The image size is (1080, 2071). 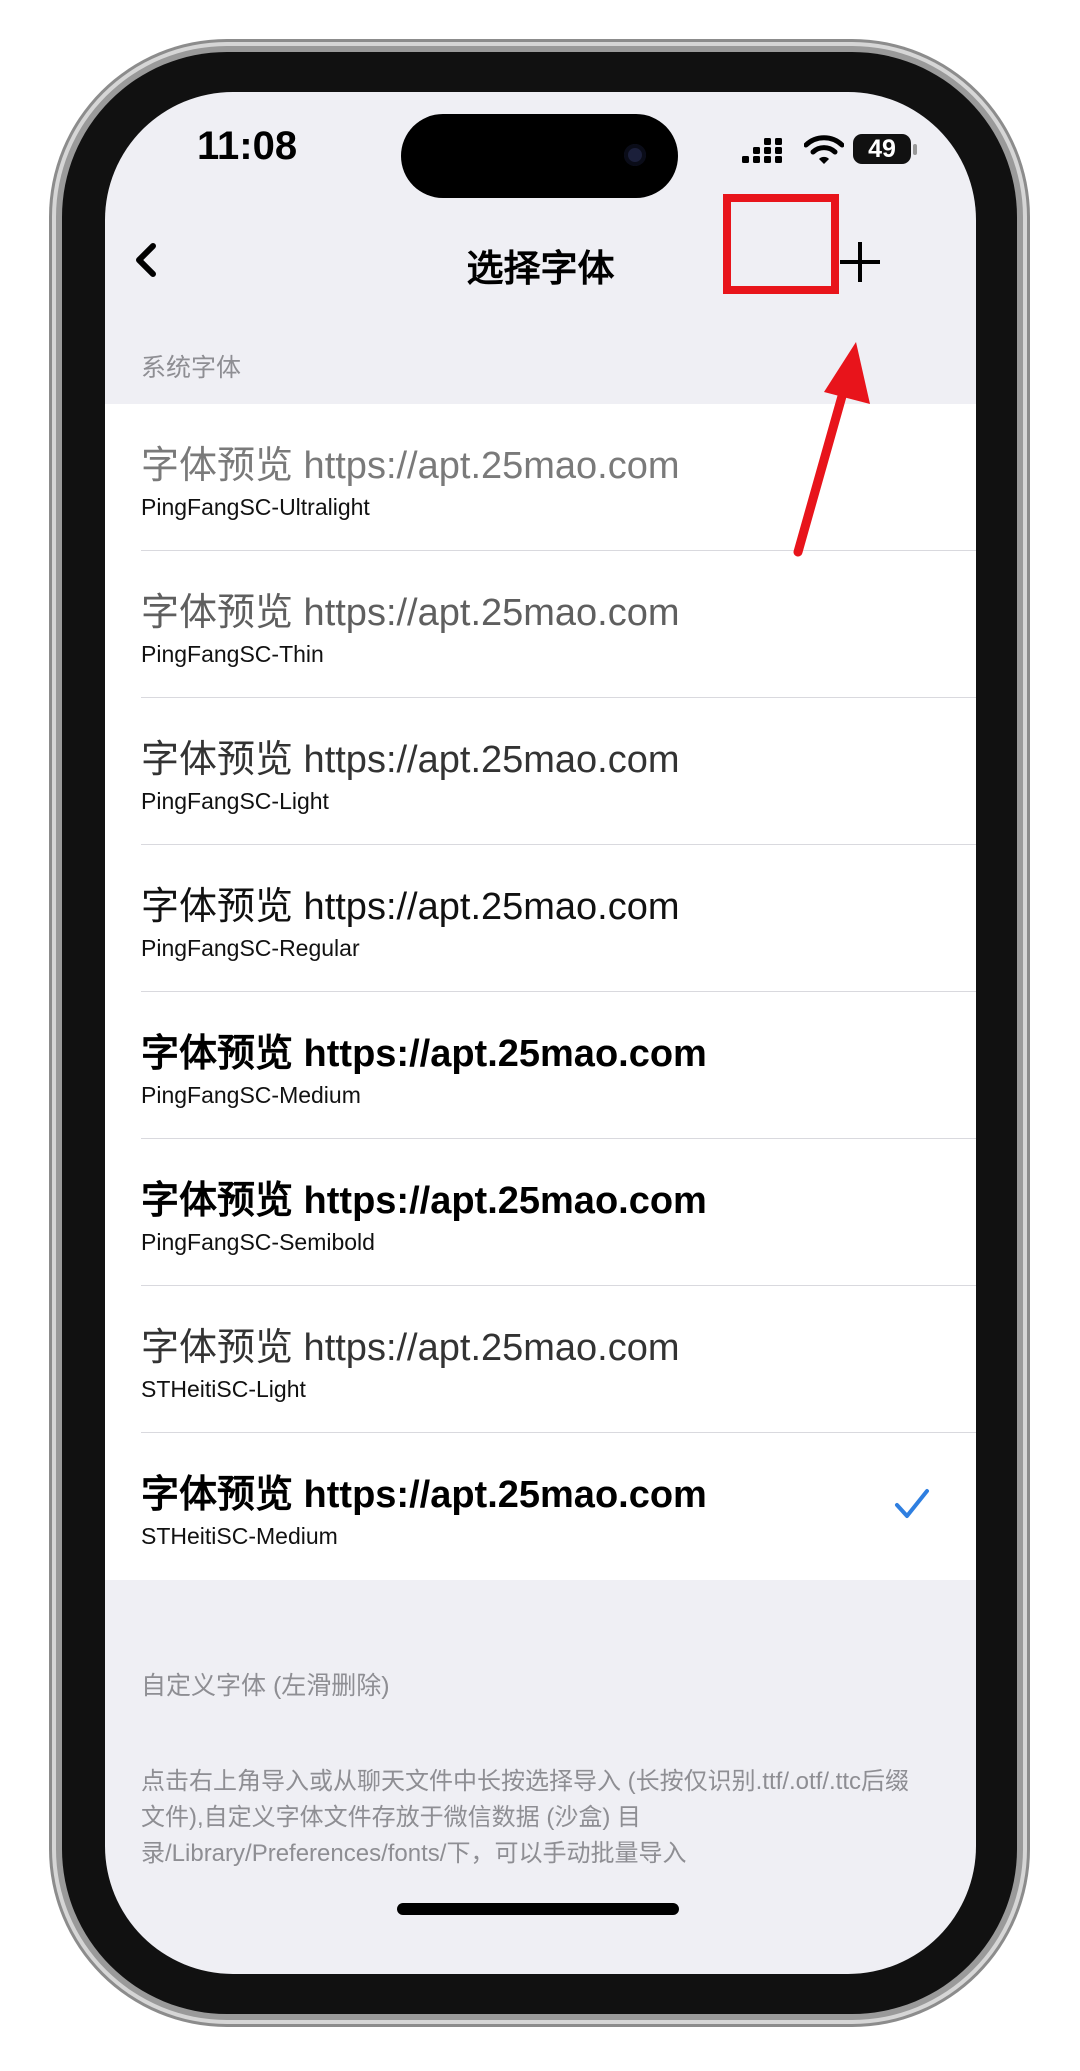 I want to click on volume-down-button, so click(x=56, y=835).